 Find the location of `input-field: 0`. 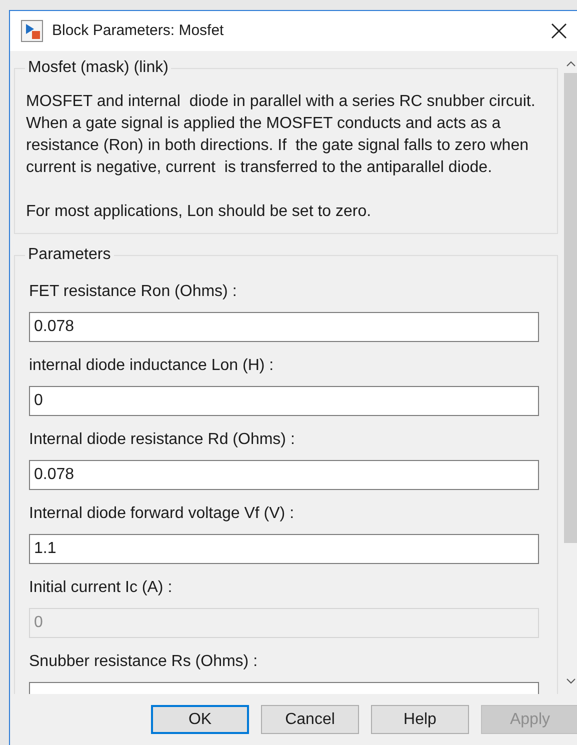

input-field: 0 is located at coordinates (284, 401).